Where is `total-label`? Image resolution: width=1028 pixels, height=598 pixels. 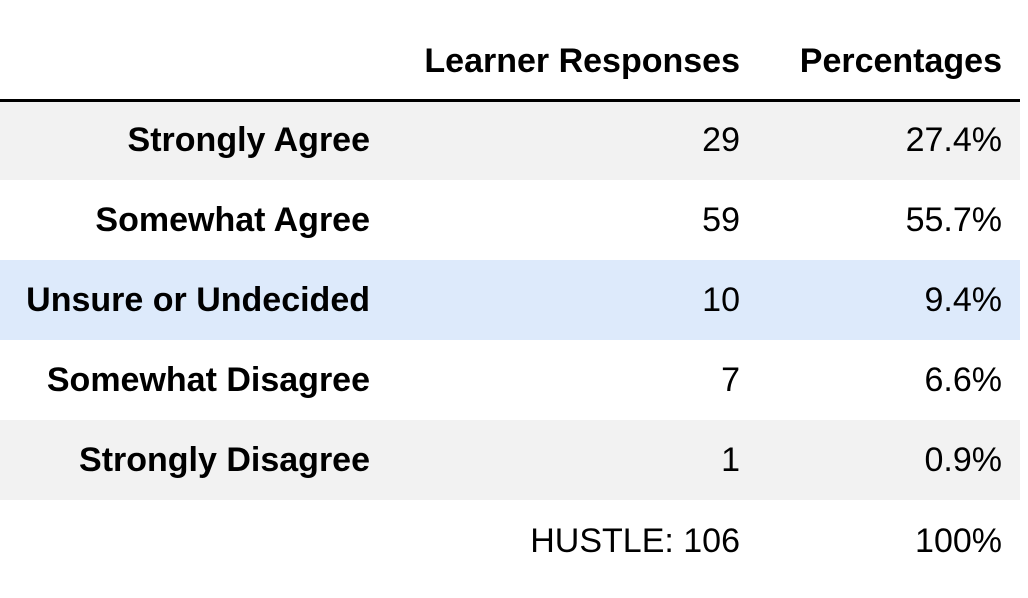
total-label is located at coordinates (194, 541).